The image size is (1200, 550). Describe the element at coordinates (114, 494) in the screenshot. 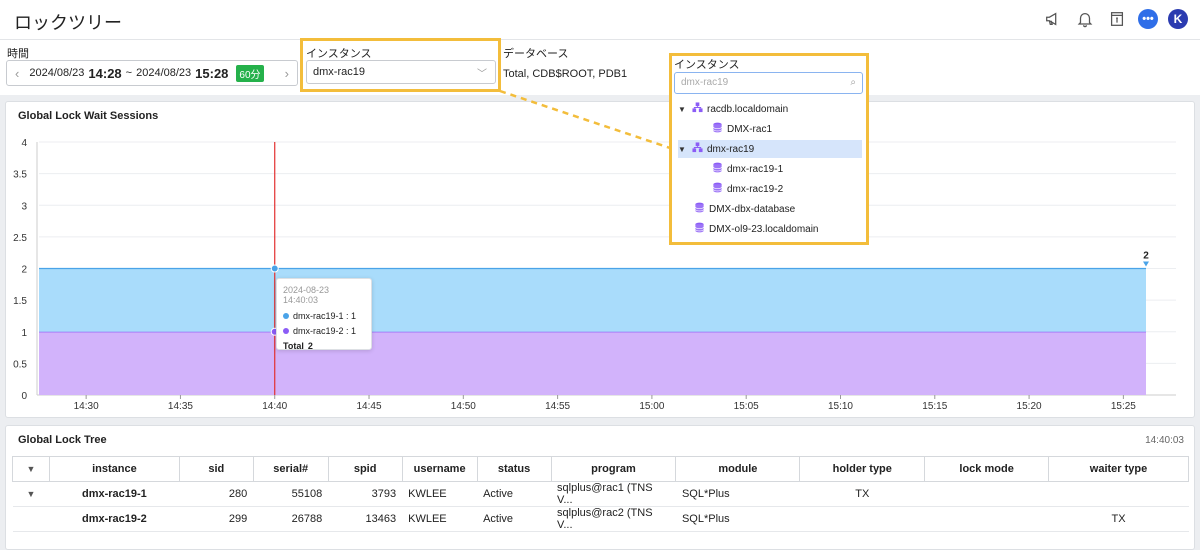

I see `cell-instance: dmx-rac19-1` at that location.